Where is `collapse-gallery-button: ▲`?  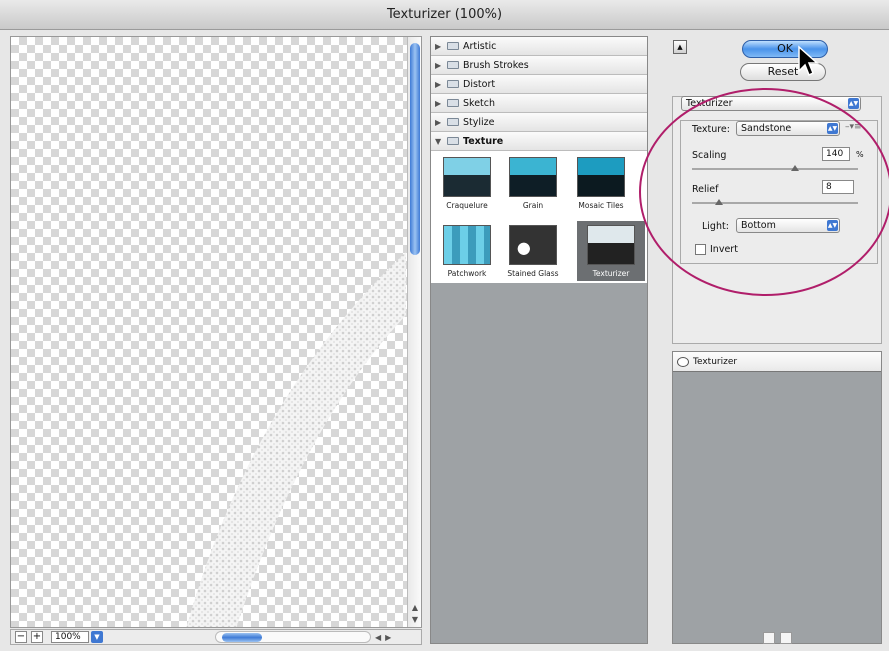 collapse-gallery-button: ▲ is located at coordinates (680, 47).